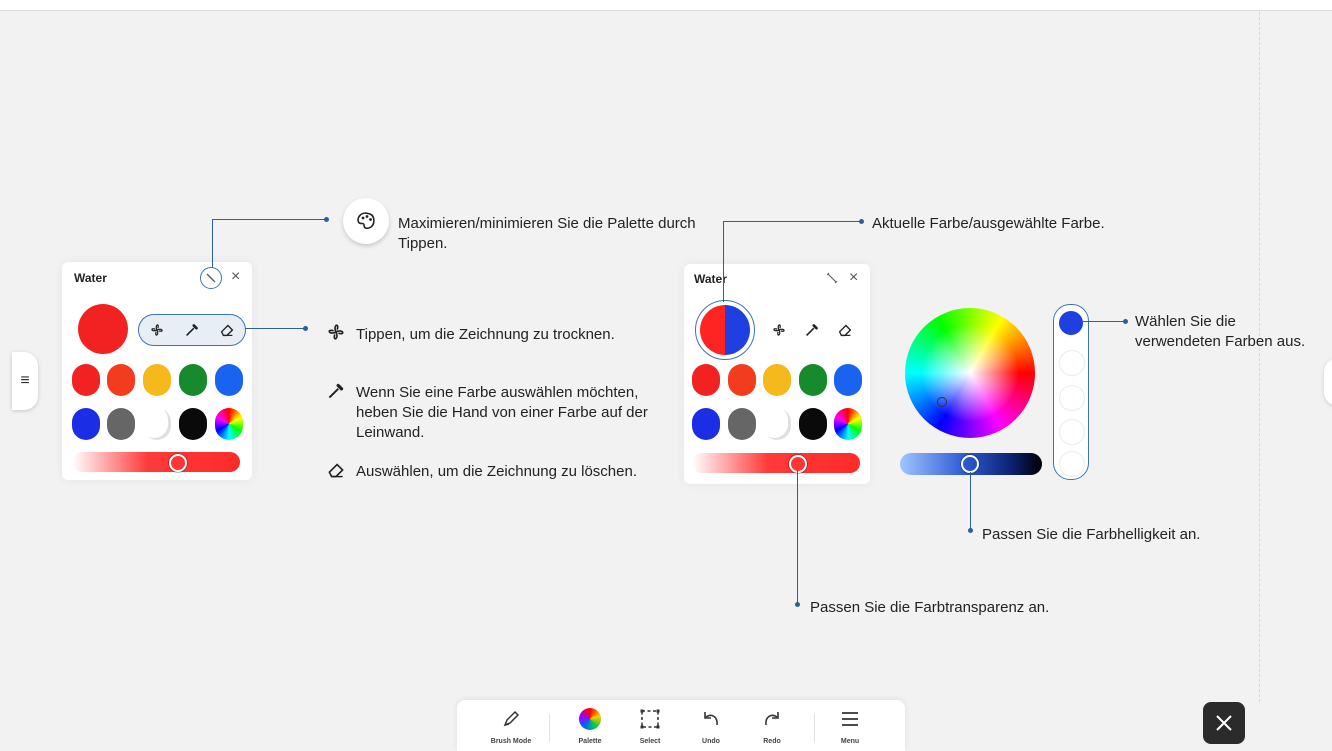  Describe the element at coordinates (1091, 534) in the screenshot. I see `callout-brightness: Passen Sie die Farbhelligkeit an.` at that location.